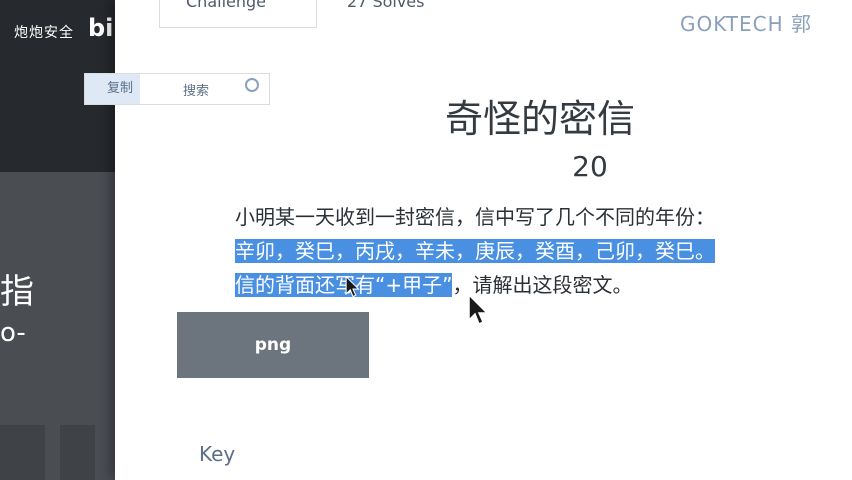 The height and width of the screenshot is (480, 852). I want to click on background-brand-logo: bili, so click(101, 28).